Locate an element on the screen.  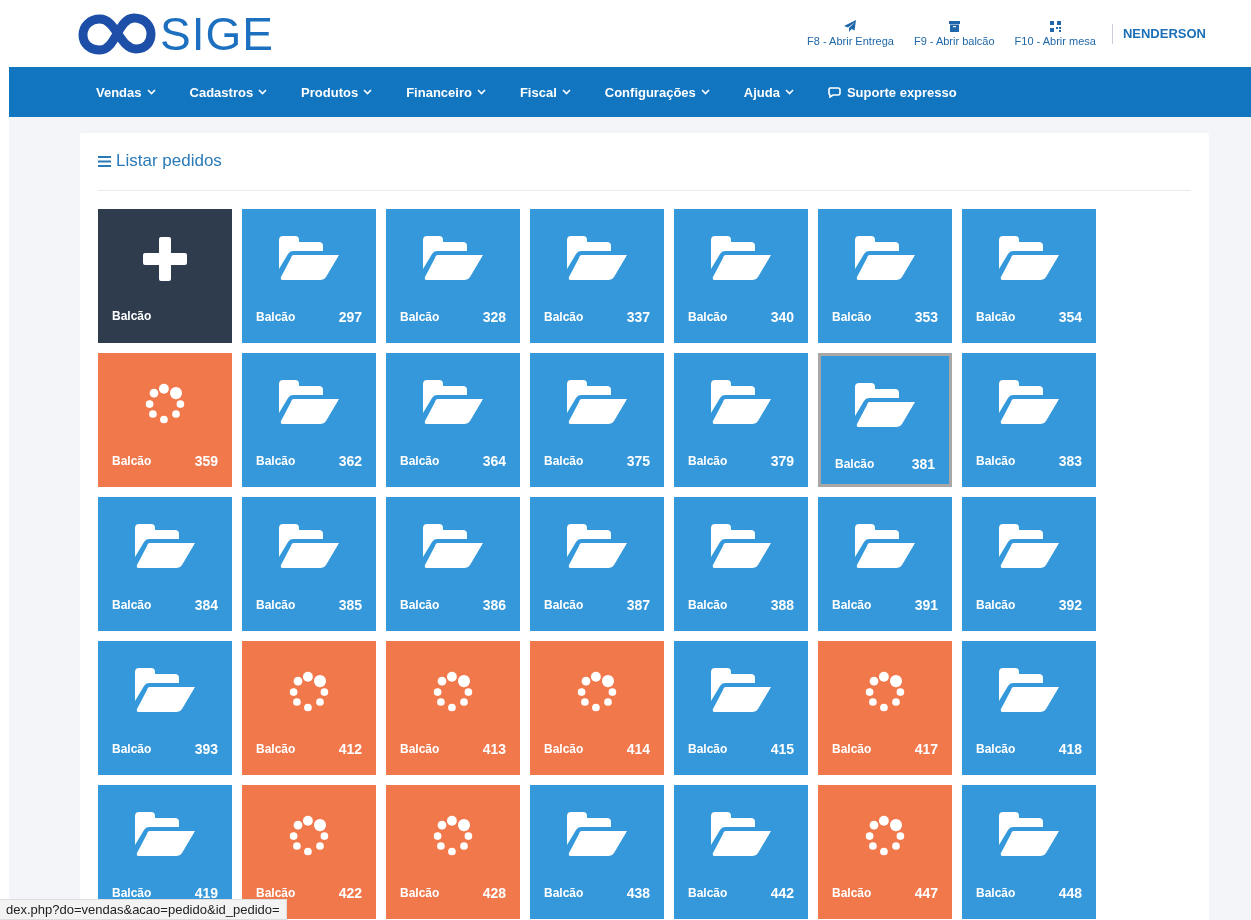
shortcut-link: F8 - Abrir Entrega is located at coordinates (850, 33).